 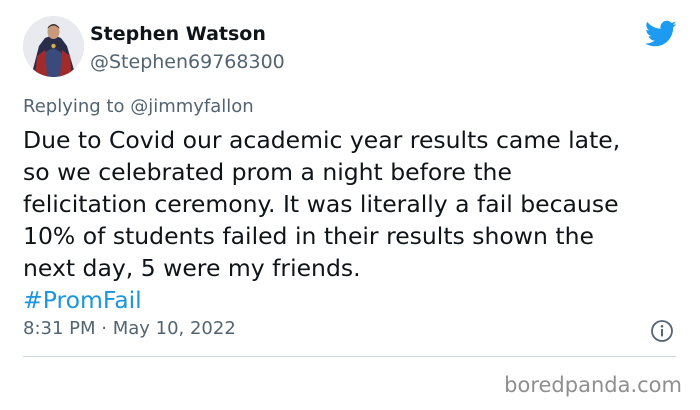 I want to click on divider, so click(x=349, y=356).